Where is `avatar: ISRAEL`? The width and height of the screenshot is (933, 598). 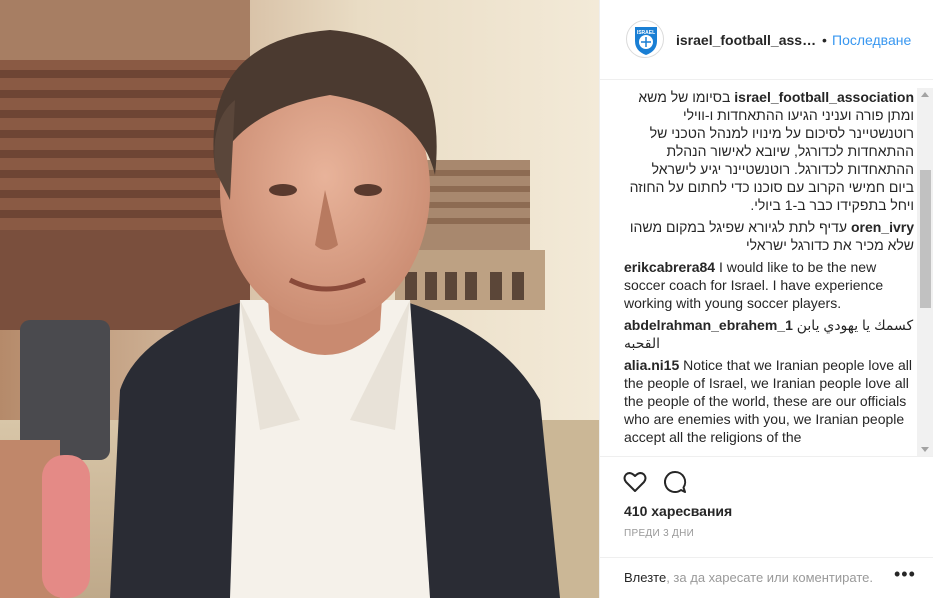
avatar: ISRAEL is located at coordinates (645, 39).